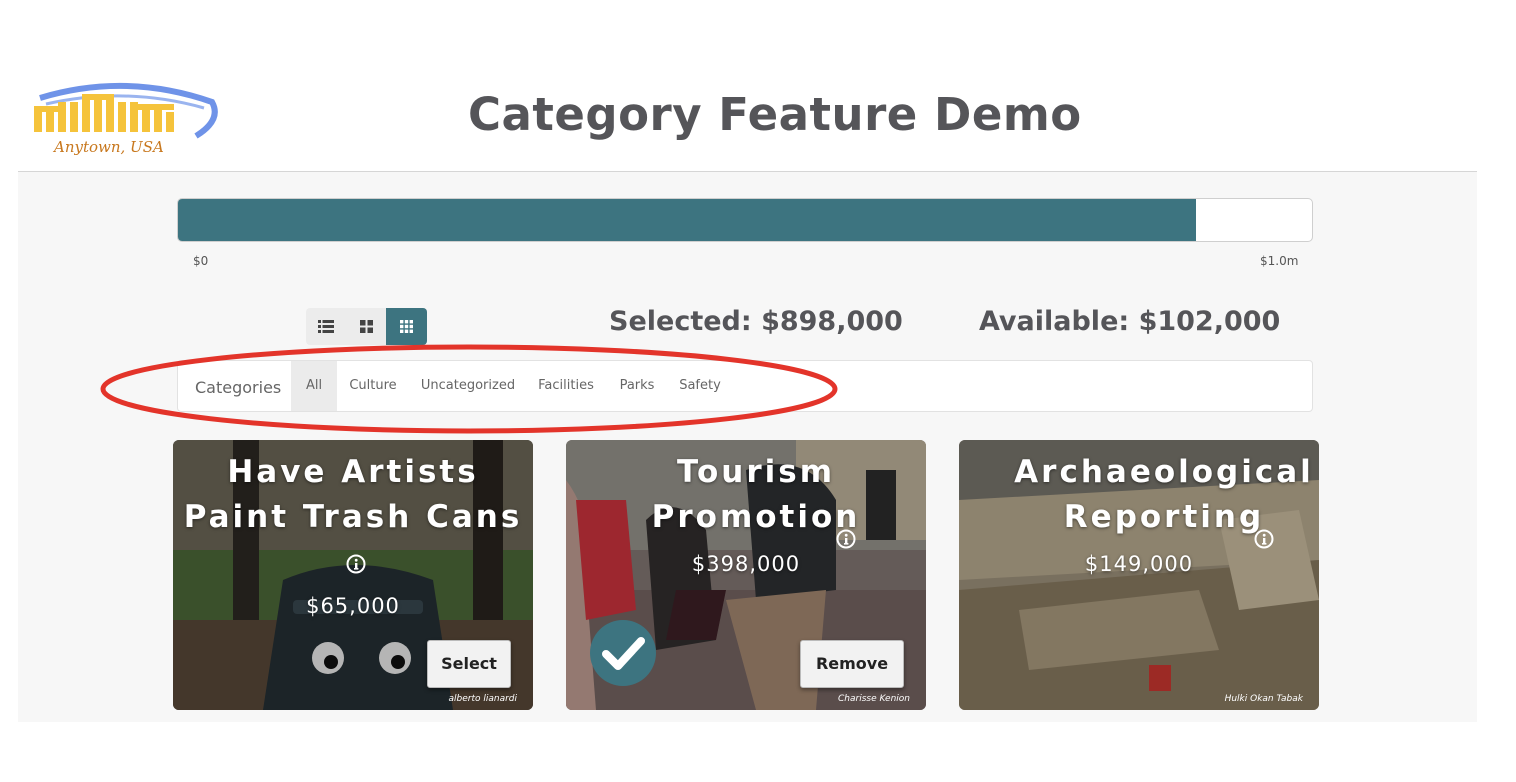 This screenshot has width=1516, height=782. I want to click on selected-check-icon, so click(623, 653).